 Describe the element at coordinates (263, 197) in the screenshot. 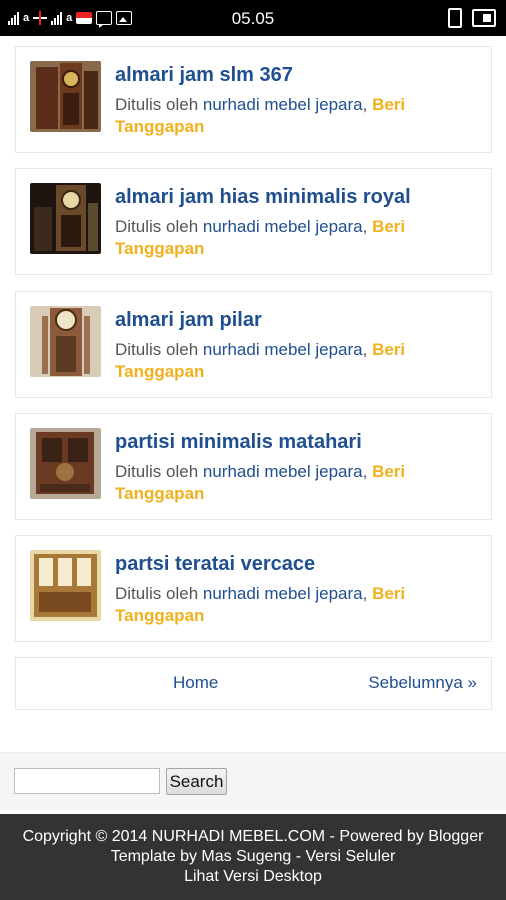

I see `post-title-link: almari jam hias minimalis royal` at that location.